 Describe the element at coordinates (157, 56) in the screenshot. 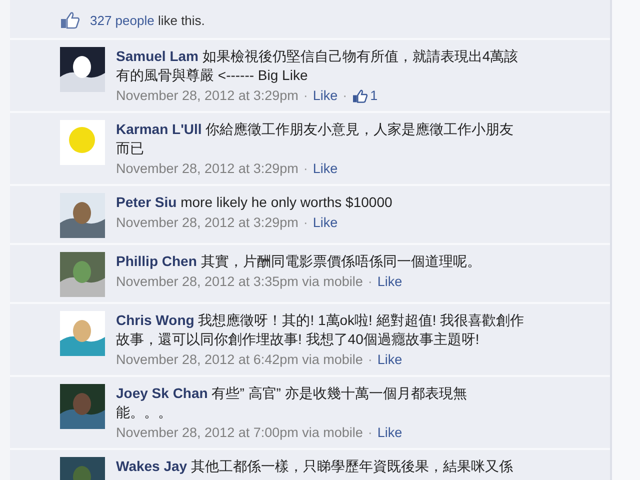

I see `author-link: Samuel Lam` at that location.